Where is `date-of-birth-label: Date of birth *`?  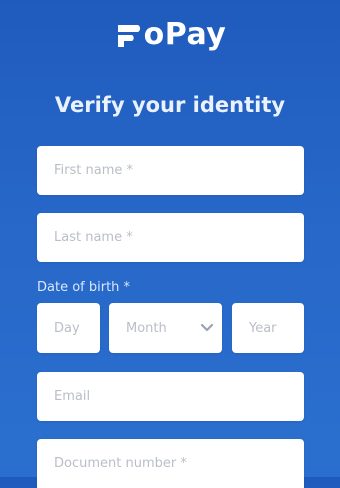 date-of-birth-label: Date of birth * is located at coordinates (84, 287).